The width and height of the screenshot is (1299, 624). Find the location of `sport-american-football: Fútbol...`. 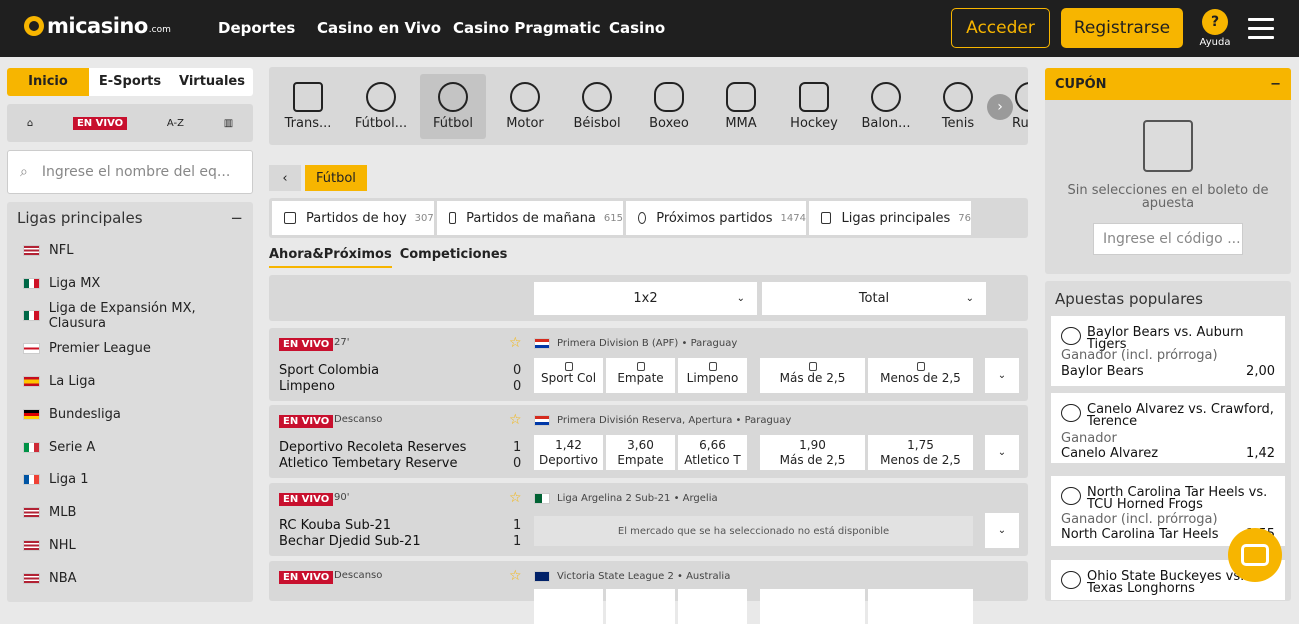

sport-american-football: Fútbol... is located at coordinates (381, 106).